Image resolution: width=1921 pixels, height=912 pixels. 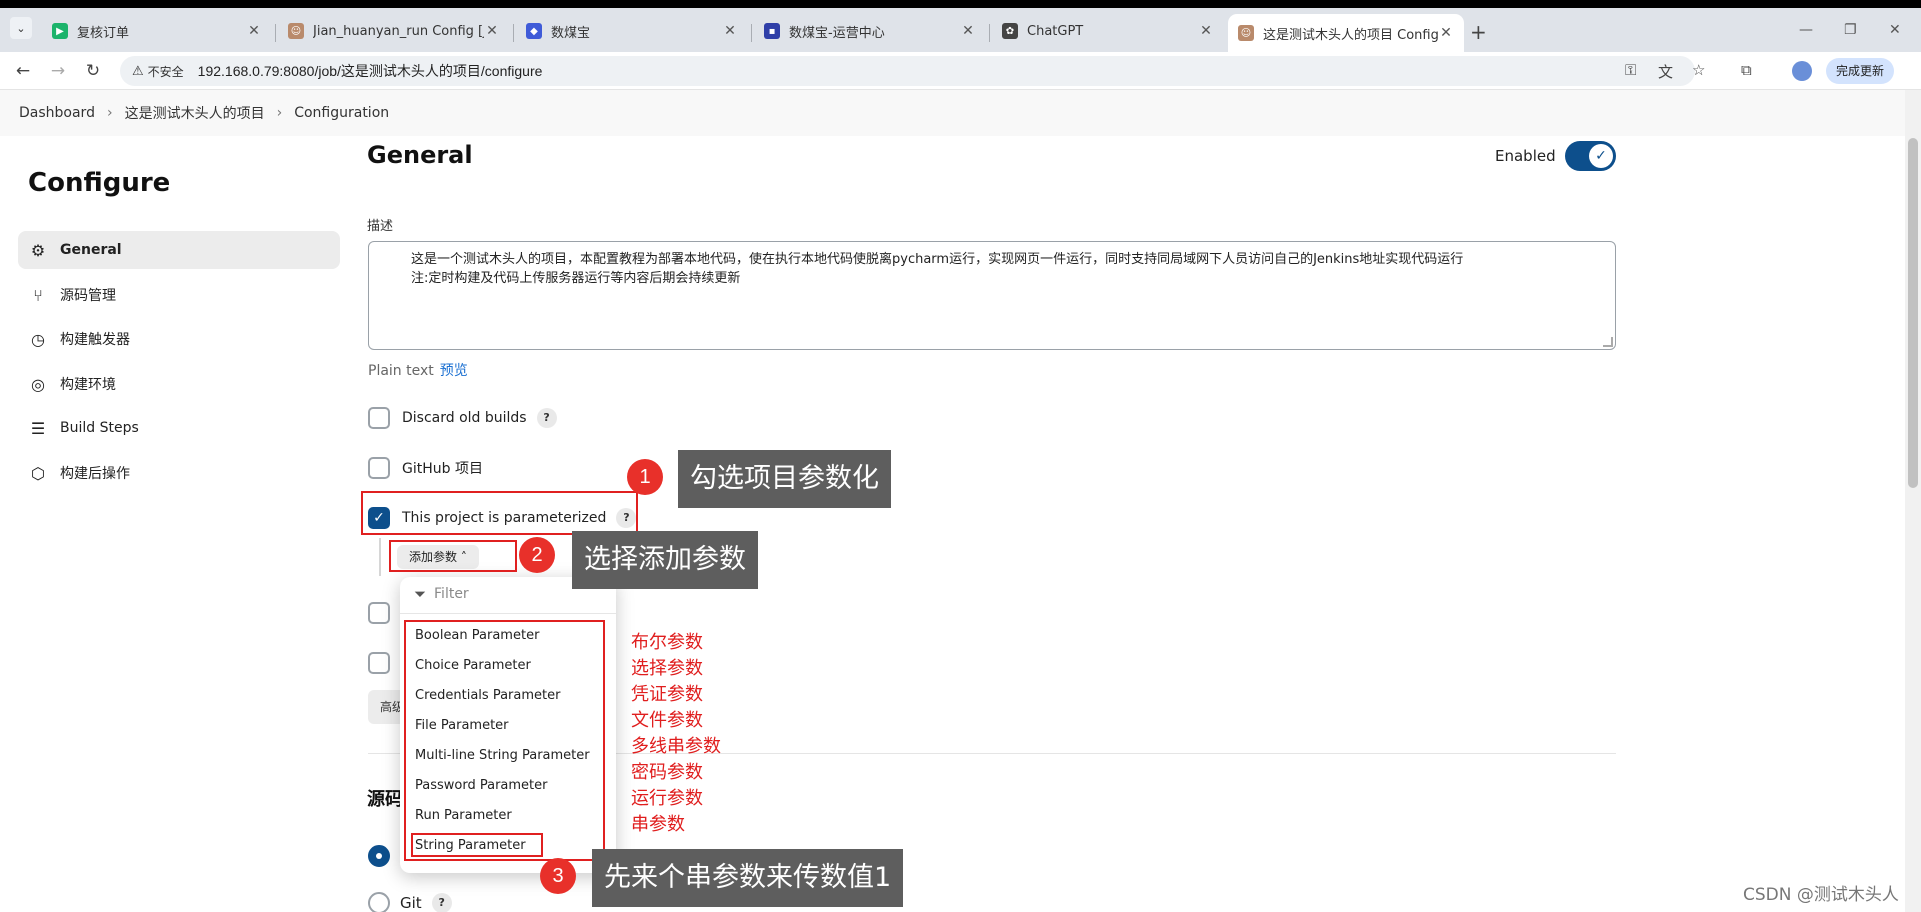 I want to click on tab-title: ChatGPT, so click(x=1055, y=31).